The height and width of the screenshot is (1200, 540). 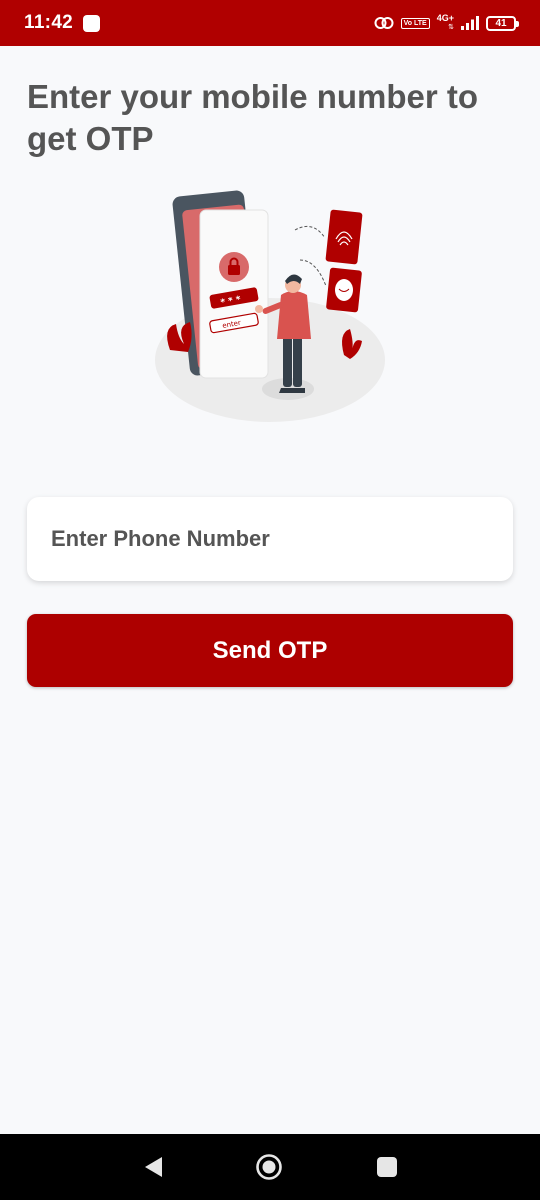 I want to click on phone-input-container, so click(x=270, y=539).